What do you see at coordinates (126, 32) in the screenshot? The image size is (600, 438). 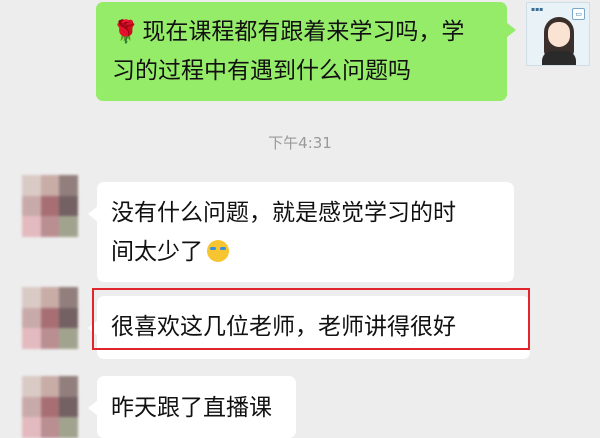 I see `rose-icon: 🌹` at bounding box center [126, 32].